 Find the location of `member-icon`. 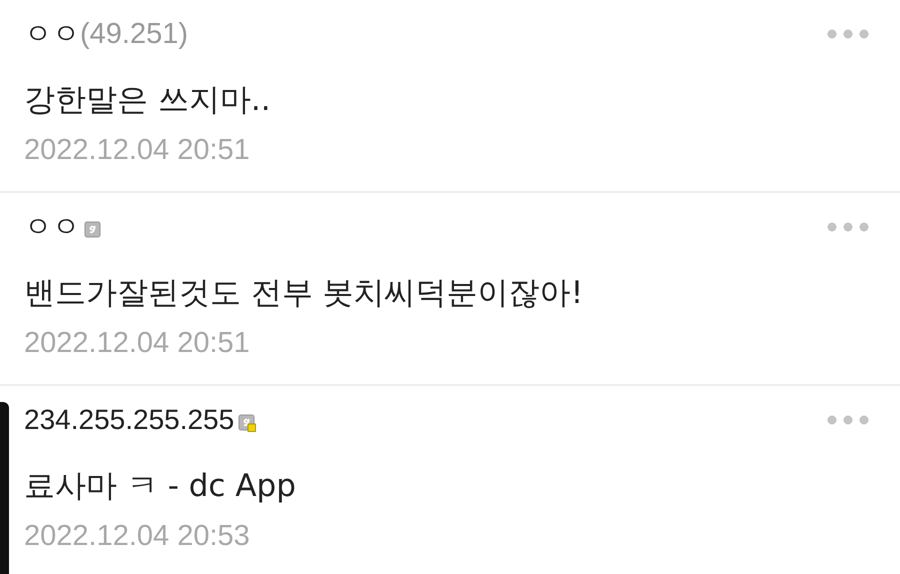

member-icon is located at coordinates (93, 230).